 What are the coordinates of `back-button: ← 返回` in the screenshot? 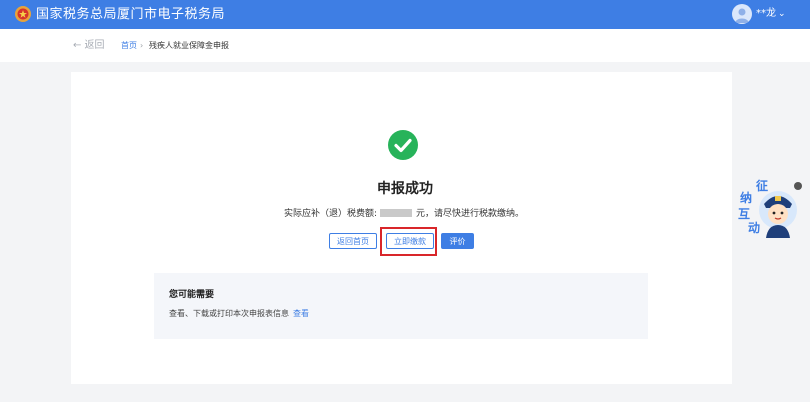 It's located at (89, 46).